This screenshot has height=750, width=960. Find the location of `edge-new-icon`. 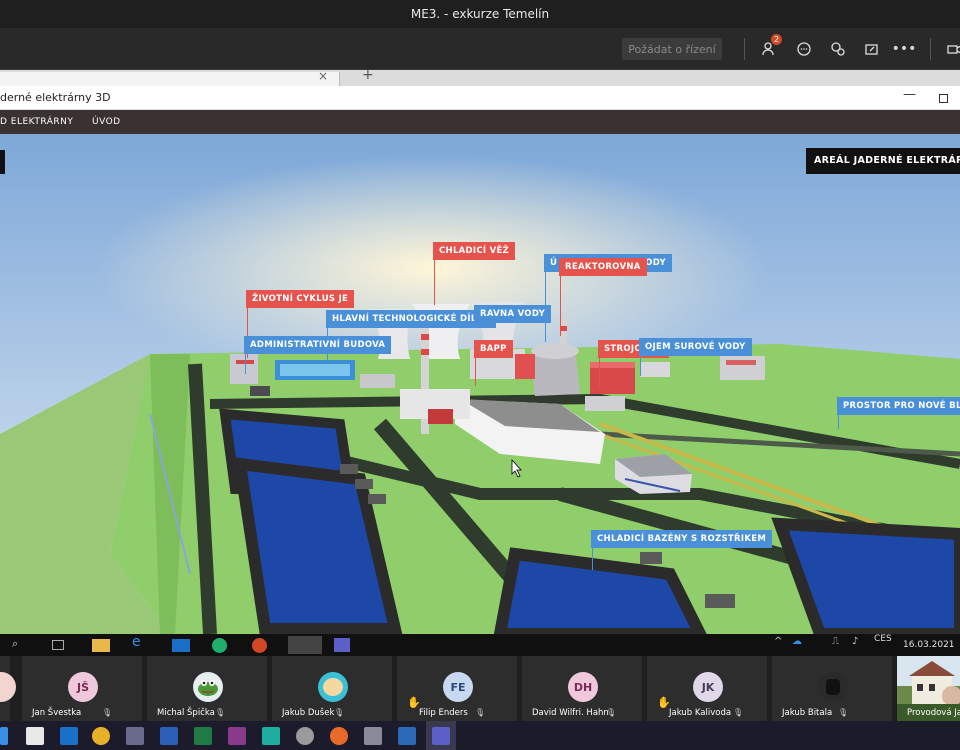

edge-new-icon is located at coordinates (219, 645).